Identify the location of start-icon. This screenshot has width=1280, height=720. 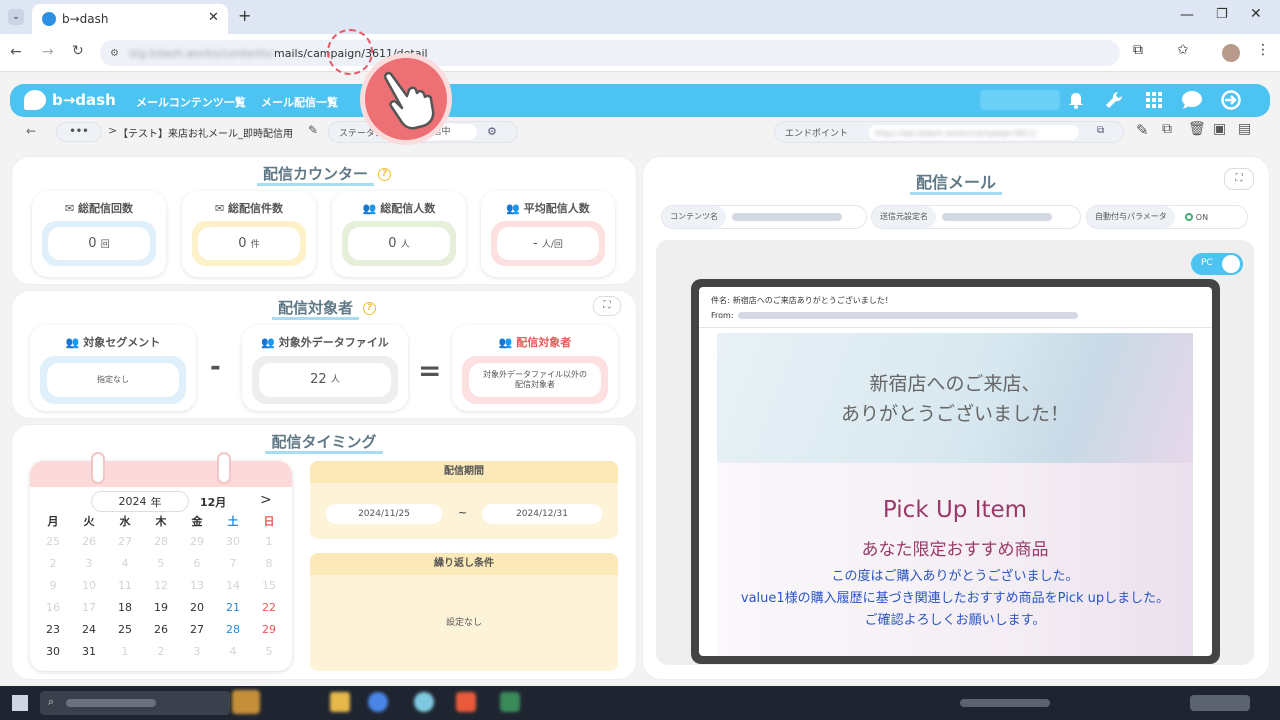
(20, 703).